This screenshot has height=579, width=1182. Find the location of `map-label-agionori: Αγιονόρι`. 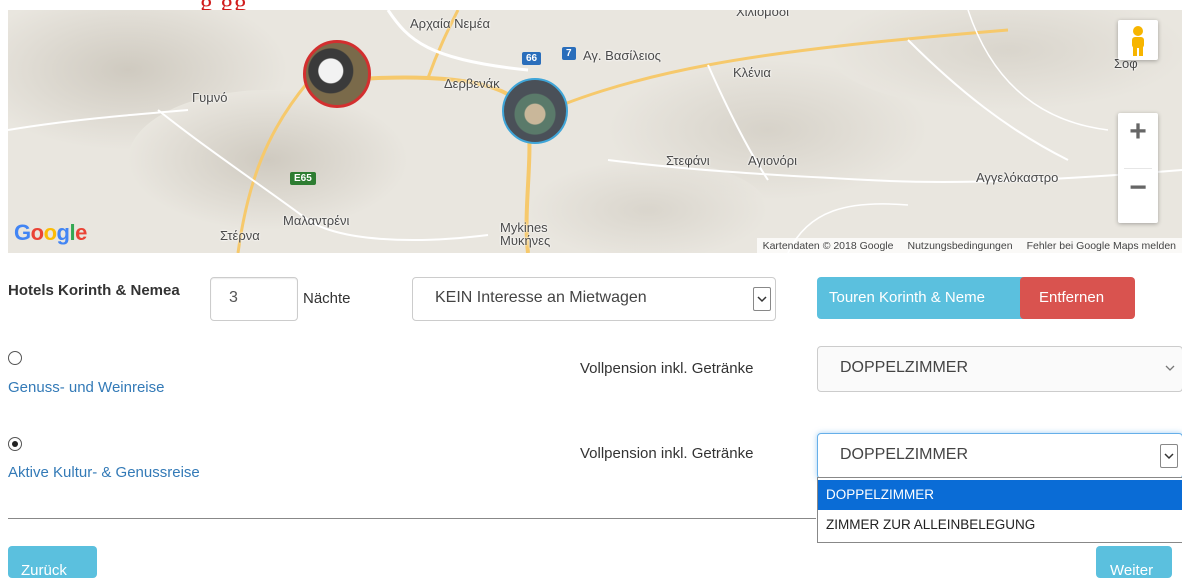

map-label-agionori: Αγιονόρι is located at coordinates (773, 160).